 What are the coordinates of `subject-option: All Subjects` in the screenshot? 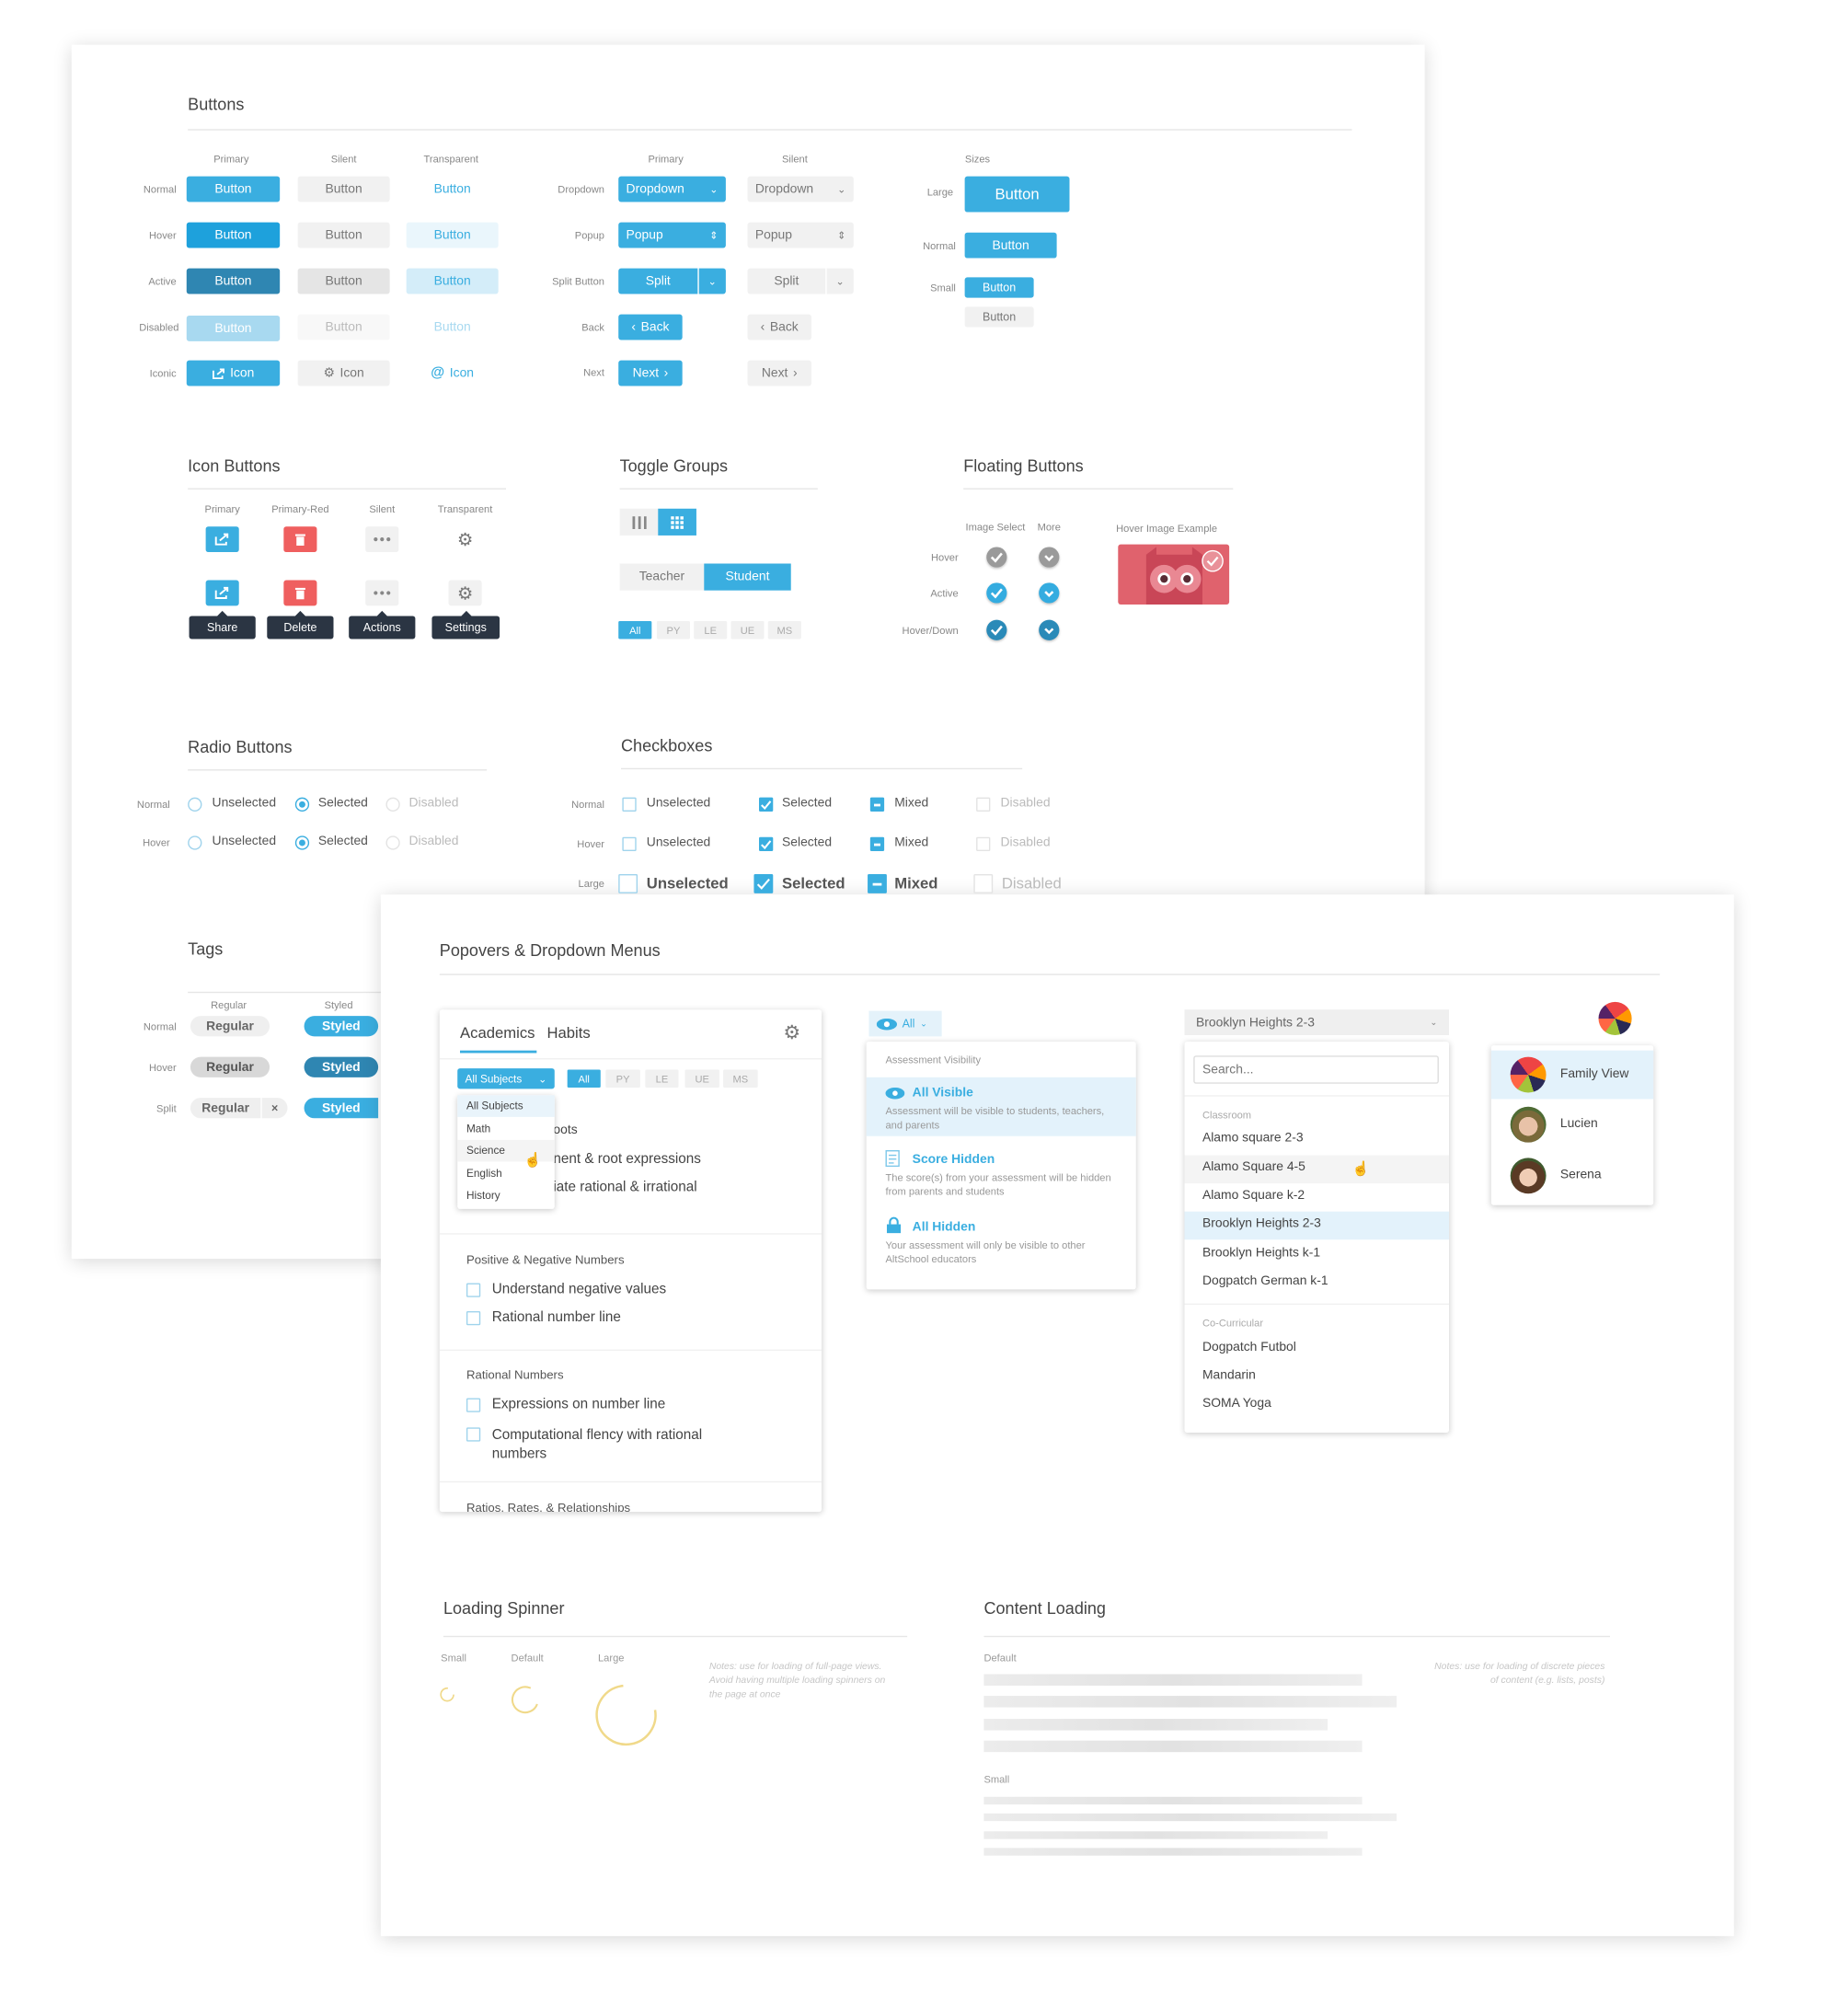 It's located at (494, 1105).